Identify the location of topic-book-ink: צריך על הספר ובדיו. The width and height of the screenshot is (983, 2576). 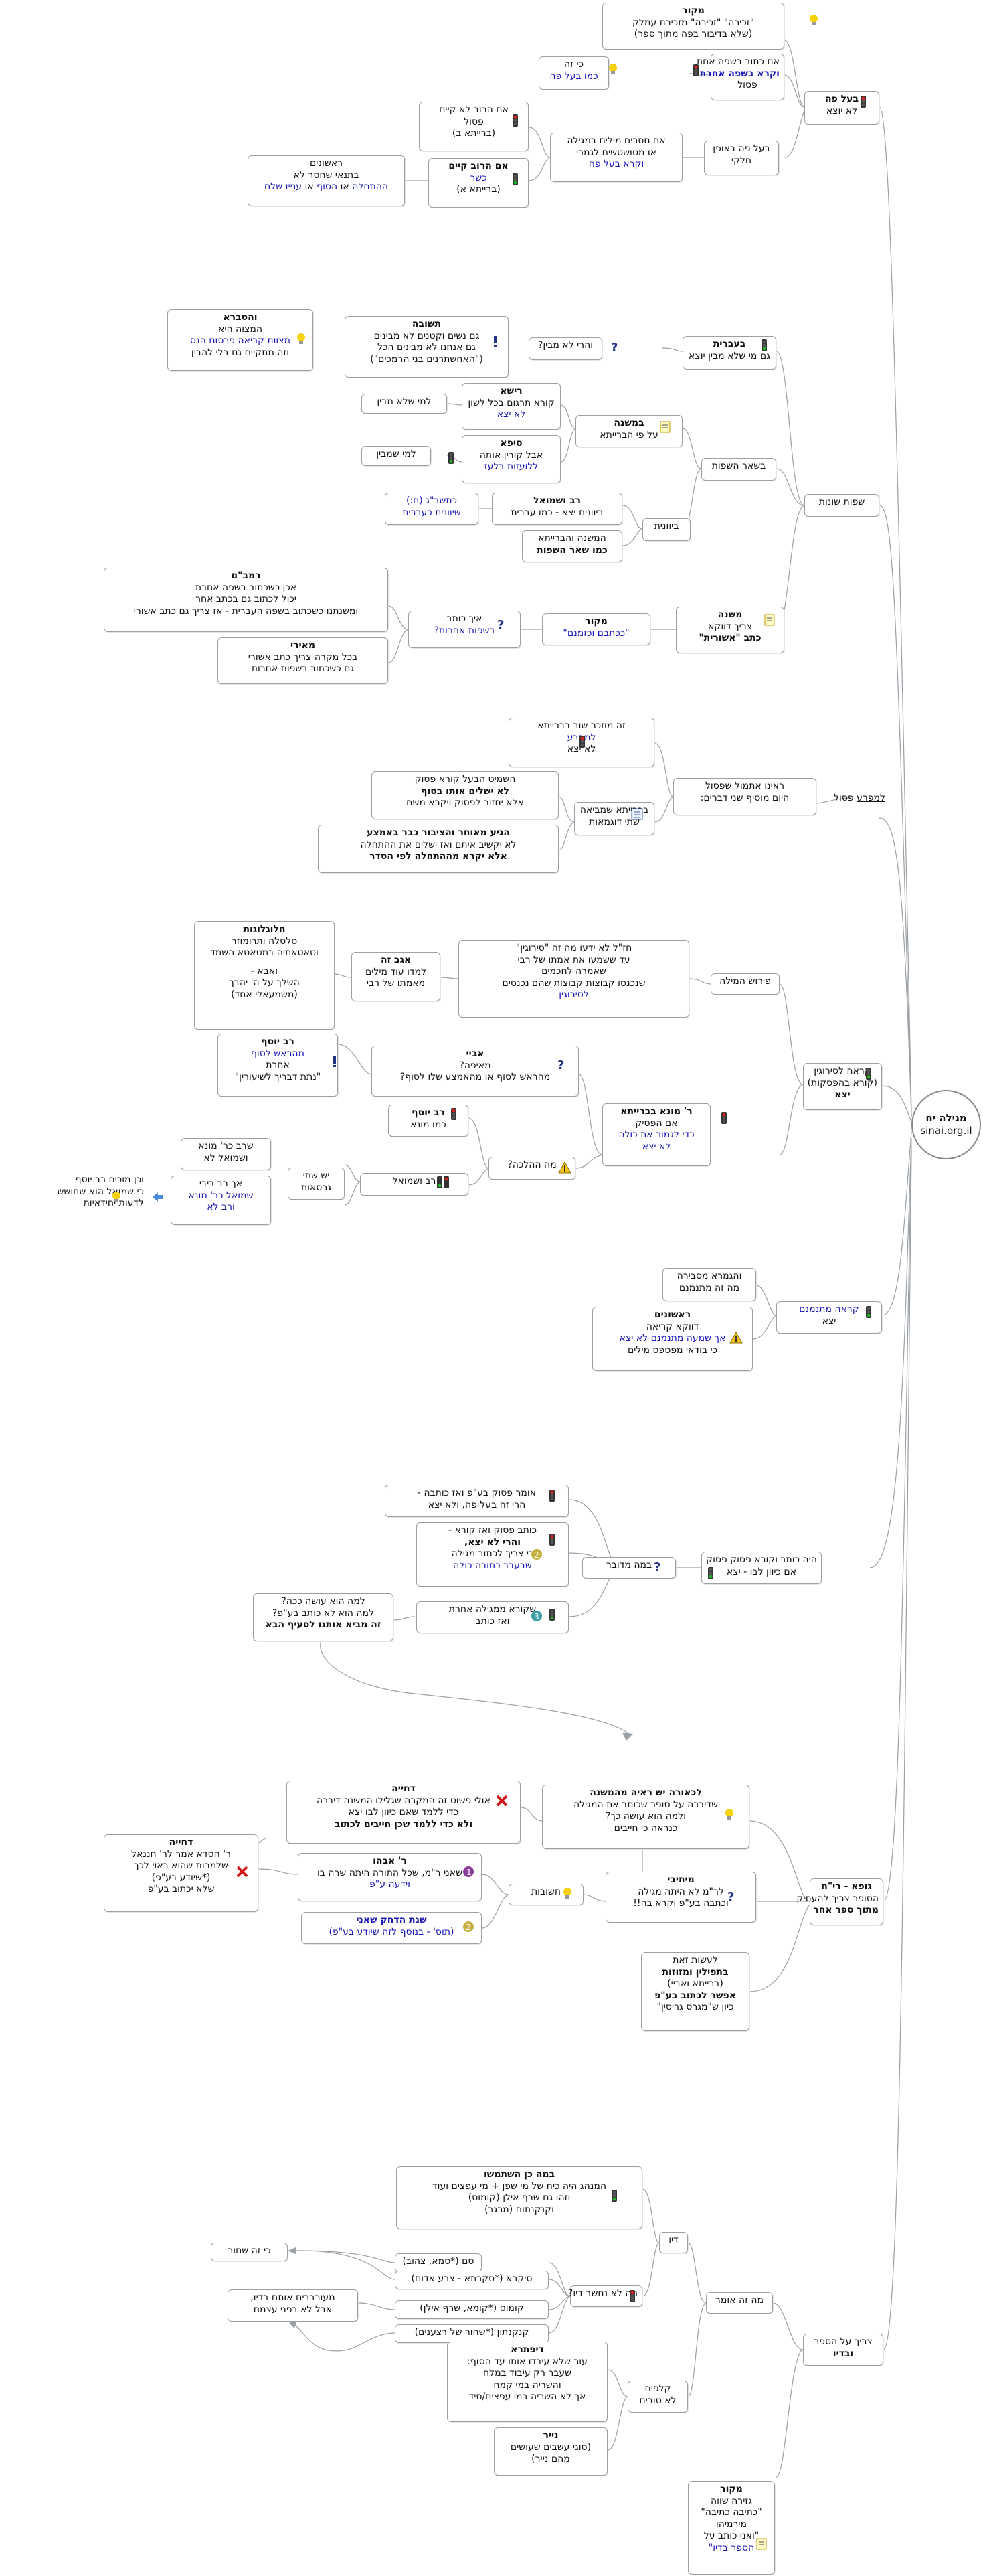
(843, 2350).